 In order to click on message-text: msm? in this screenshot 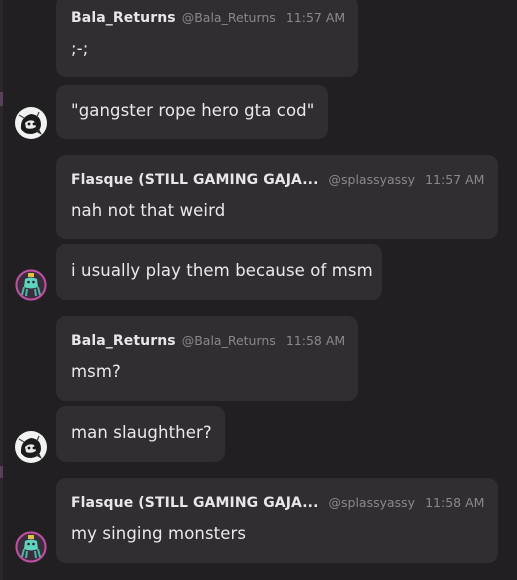, I will do `click(96, 371)`.